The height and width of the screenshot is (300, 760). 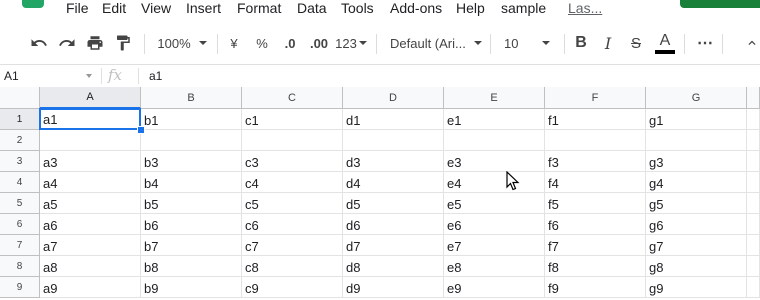 I want to click on cell-f8: f8, so click(x=595, y=266).